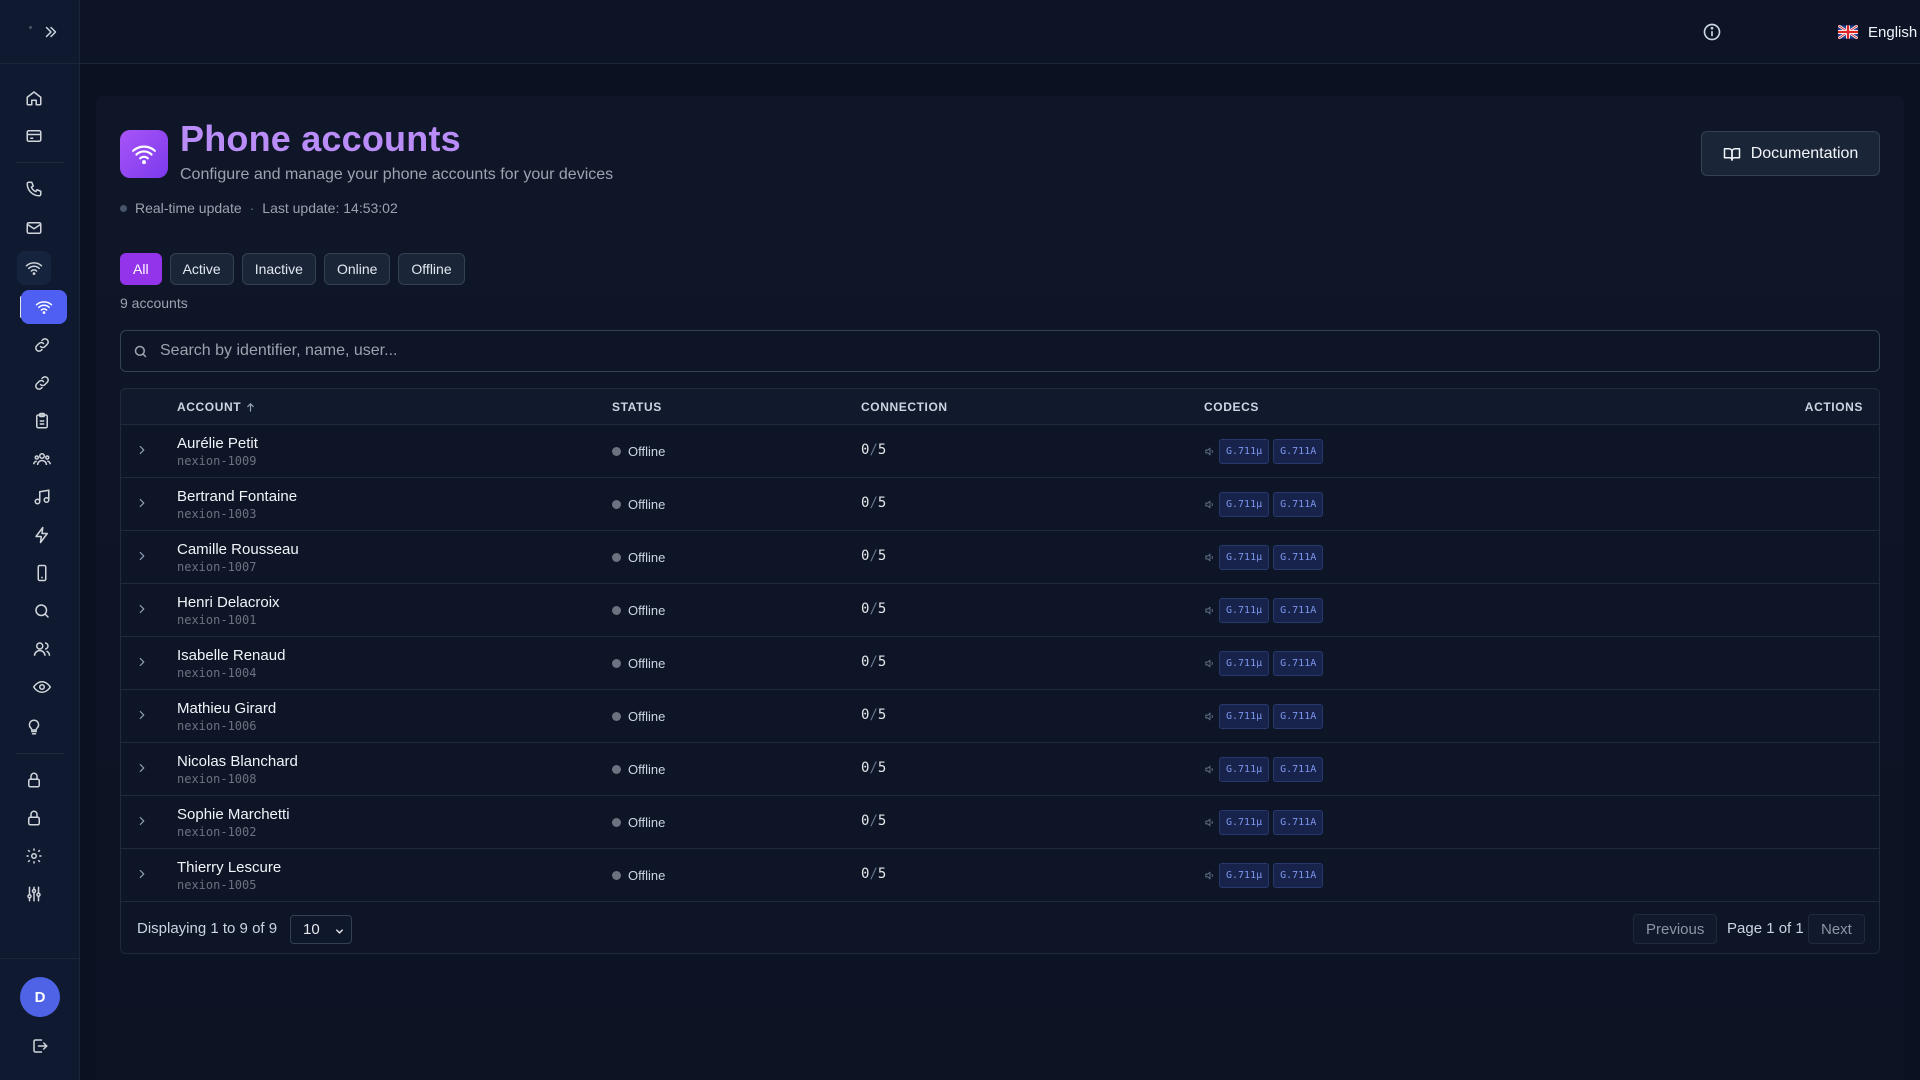 The width and height of the screenshot is (1920, 1080). I want to click on column-actions: ACTIONS, so click(1834, 407).